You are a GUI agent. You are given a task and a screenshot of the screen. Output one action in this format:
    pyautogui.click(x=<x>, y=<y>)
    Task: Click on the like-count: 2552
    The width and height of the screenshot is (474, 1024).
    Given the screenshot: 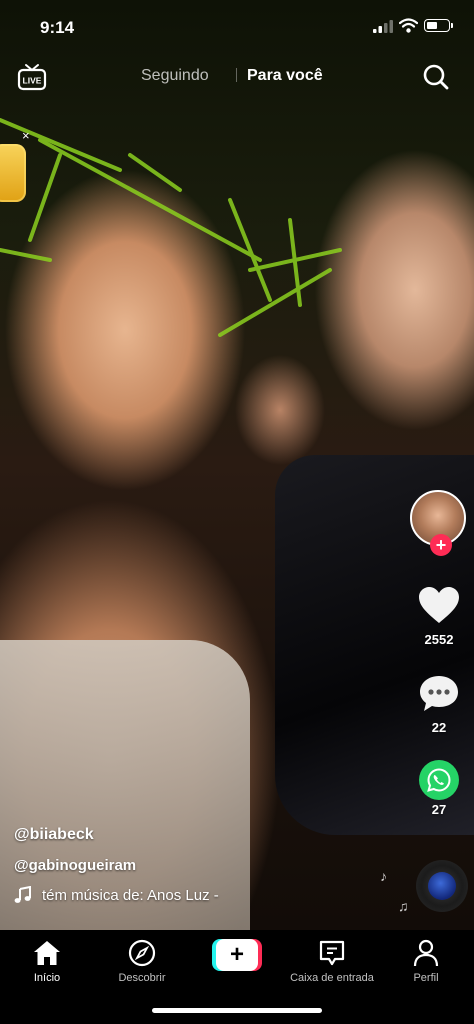 What is the action you would take?
    pyautogui.click(x=439, y=639)
    